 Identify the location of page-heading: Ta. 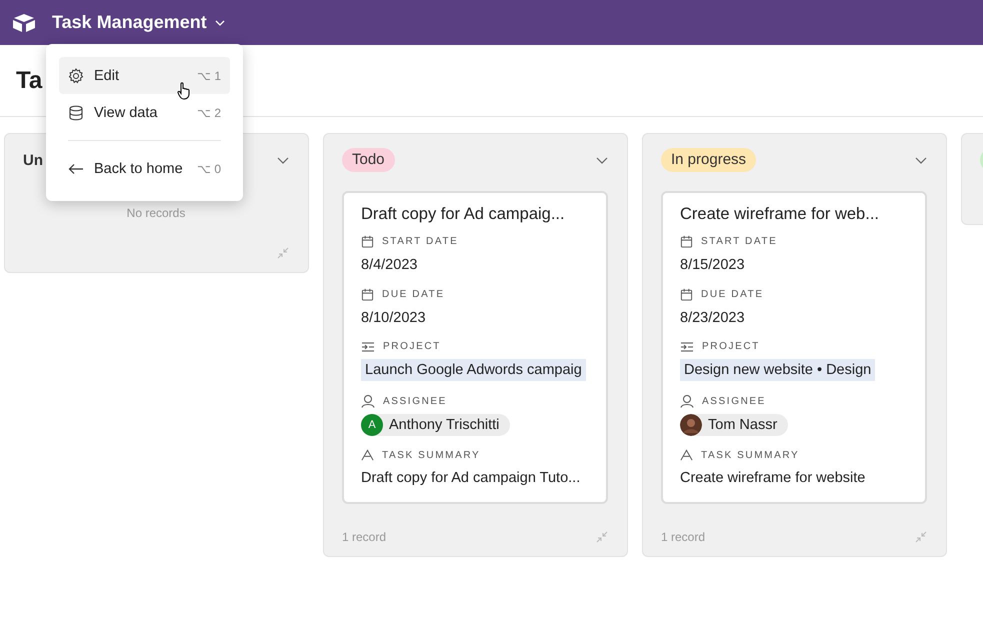
(29, 80).